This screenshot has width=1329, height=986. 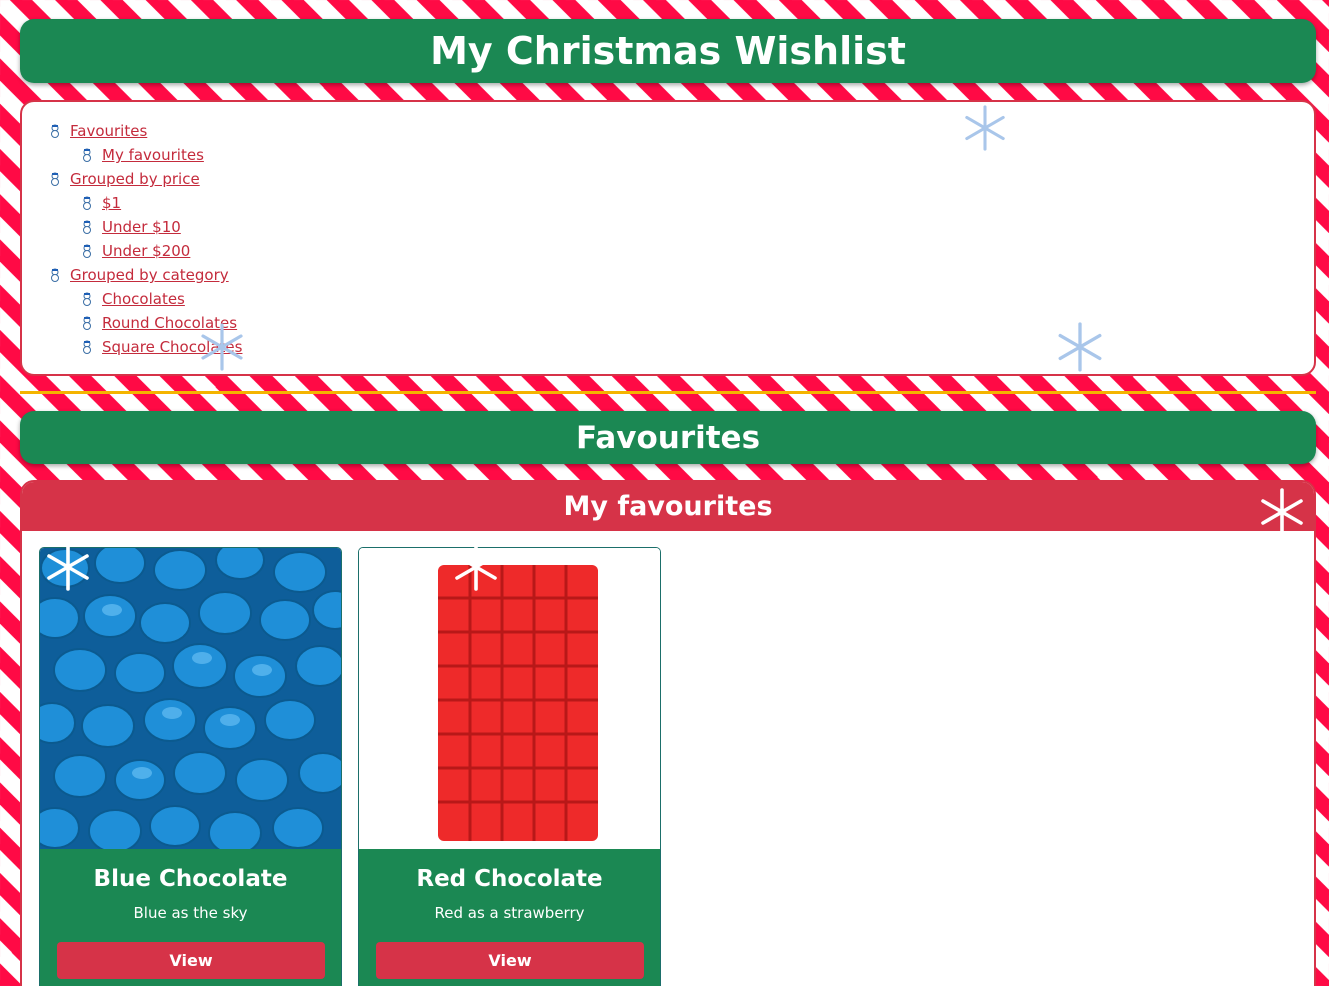 I want to click on nav-item-grouped-by-category: Grouped by category, so click(x=145, y=275).